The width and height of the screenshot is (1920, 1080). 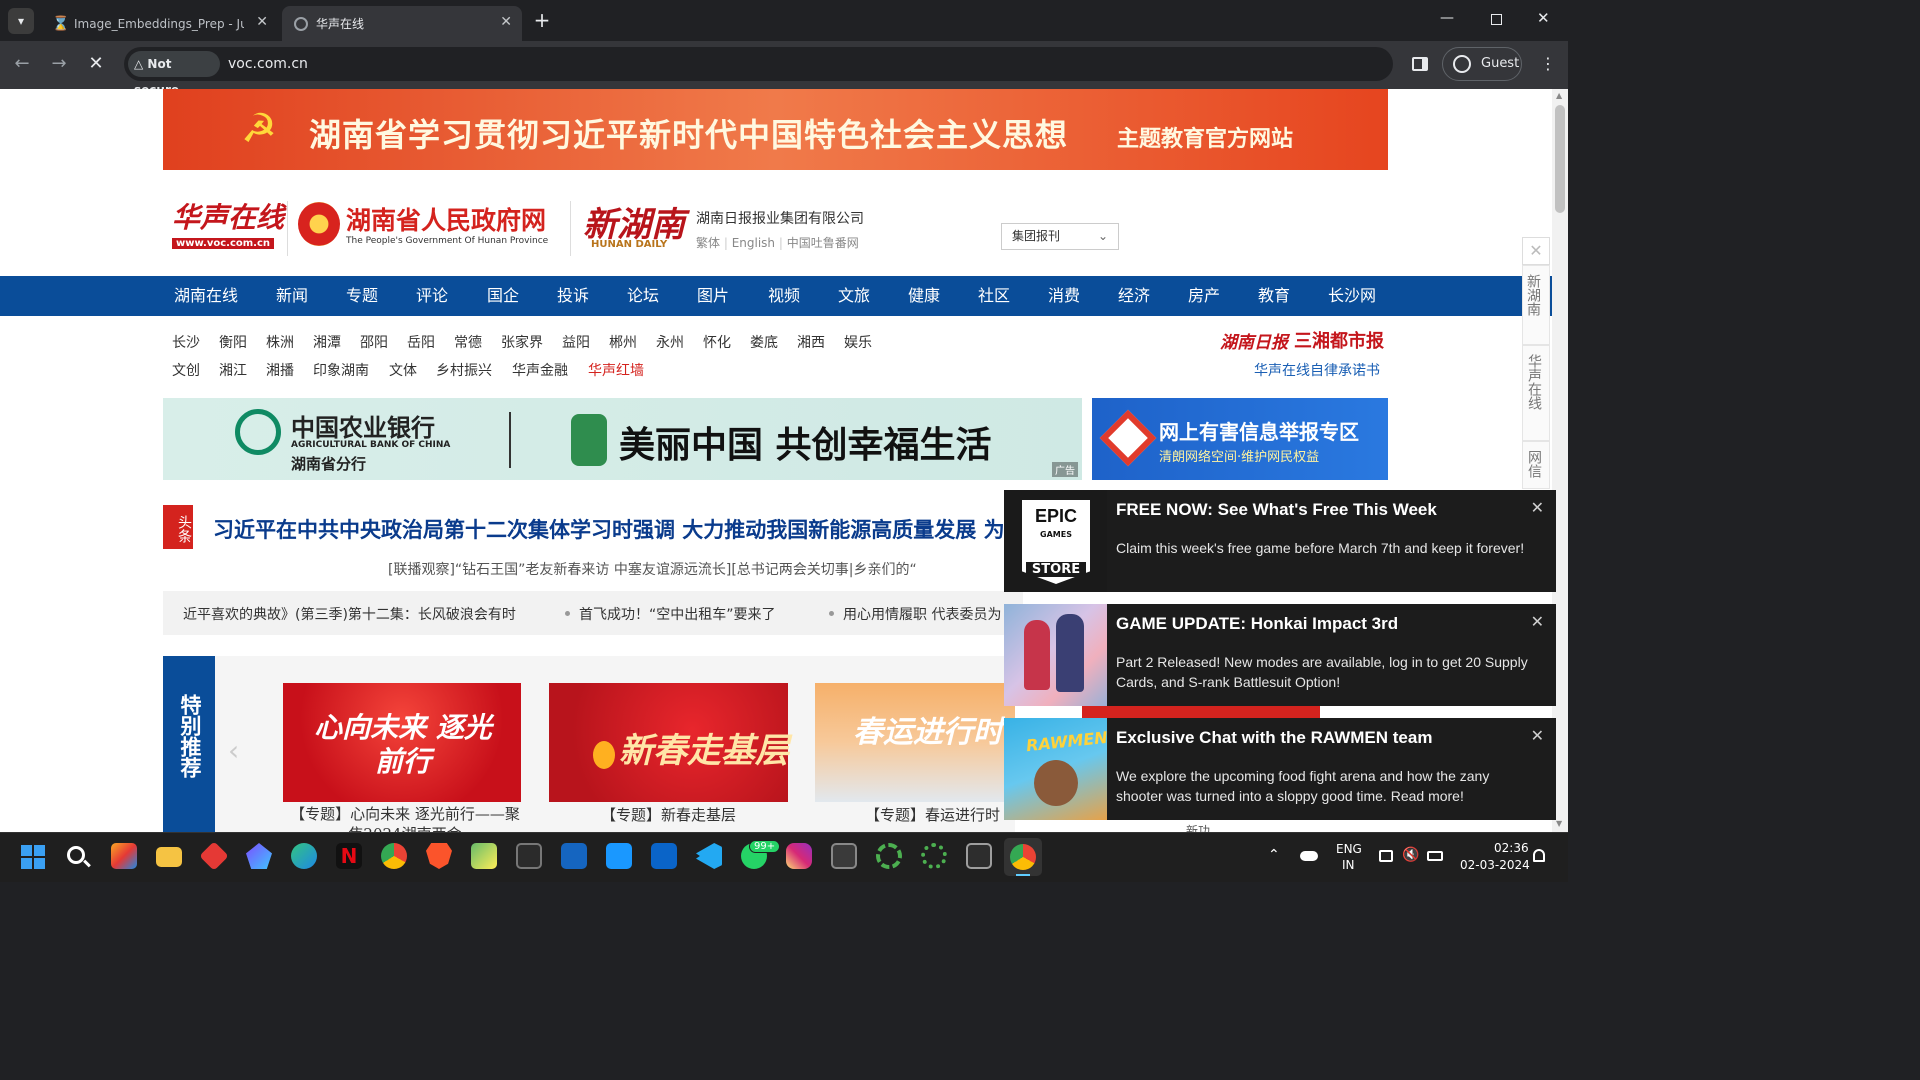 I want to click on carousel-prev-icon: ‹, so click(x=233, y=750).